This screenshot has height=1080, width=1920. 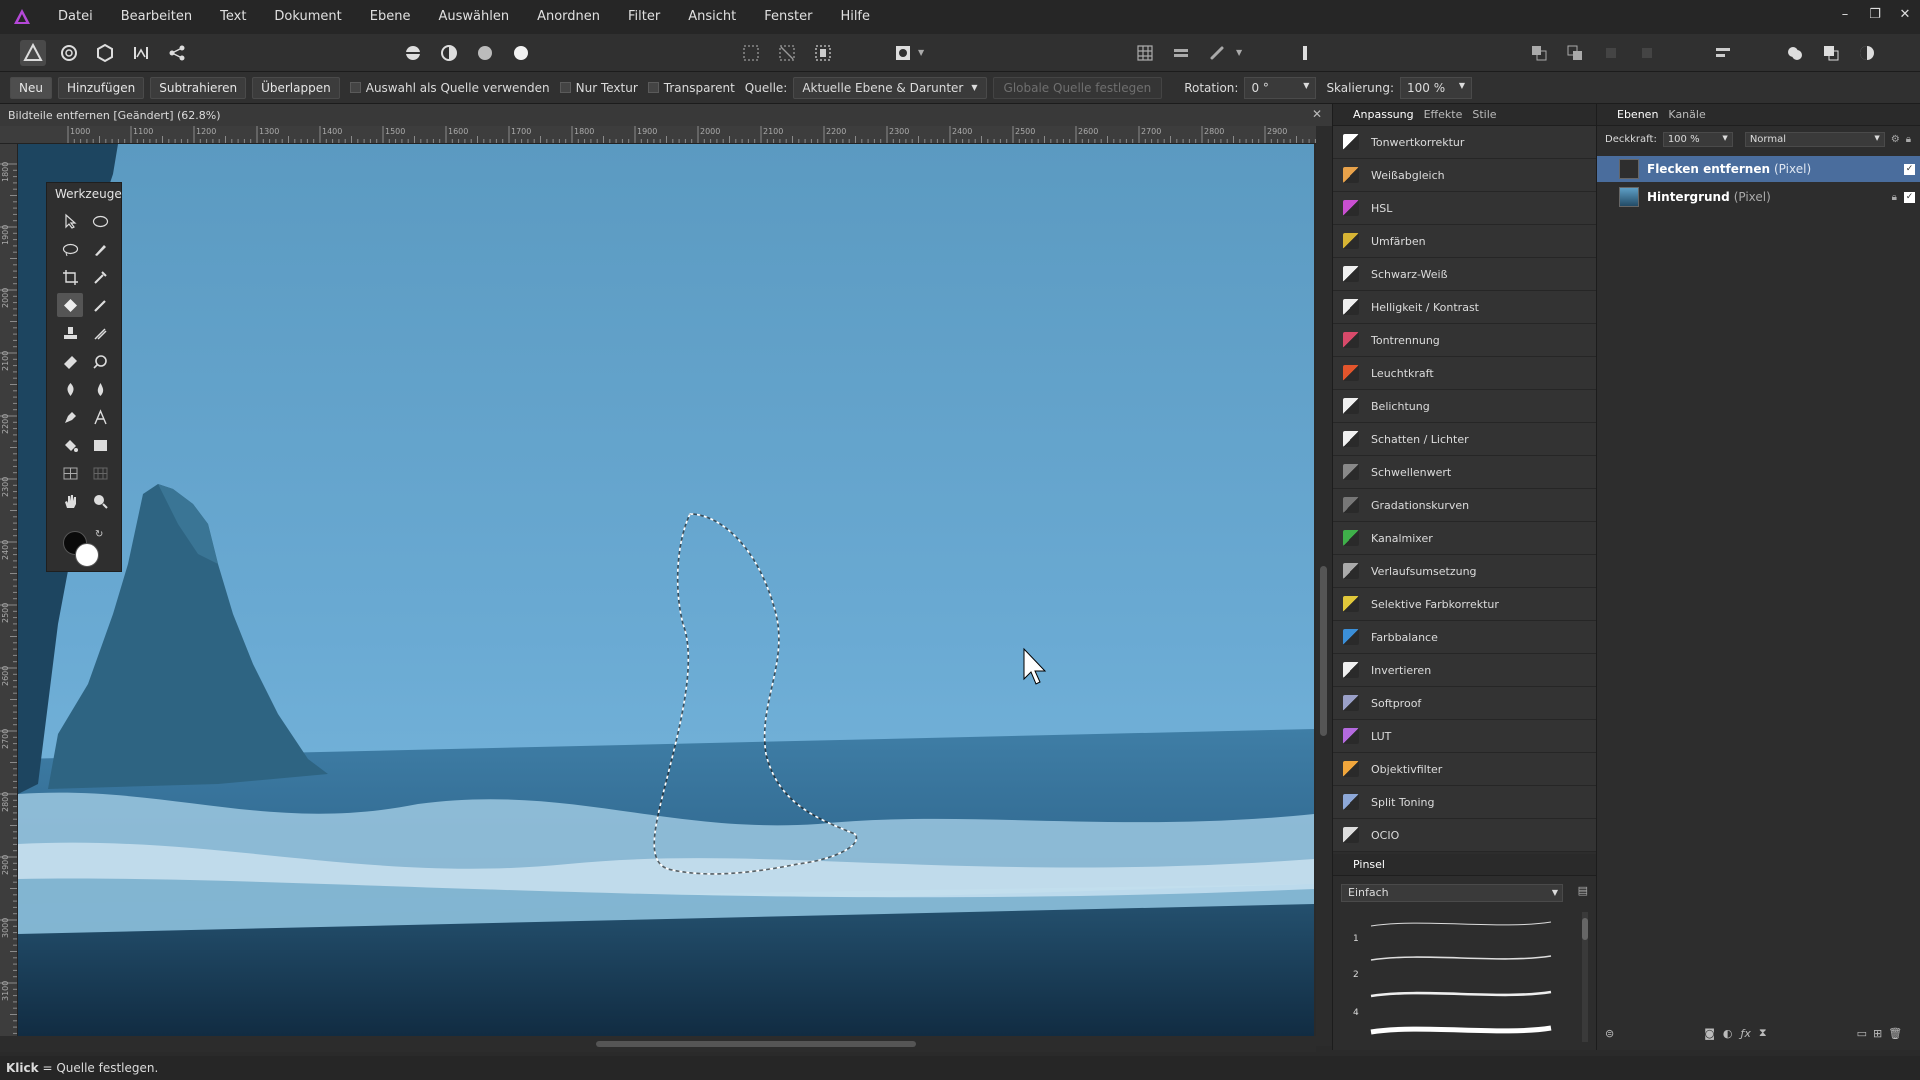 What do you see at coordinates (1728, 1033) in the screenshot?
I see `adjustment-layer-icon: ◐` at bounding box center [1728, 1033].